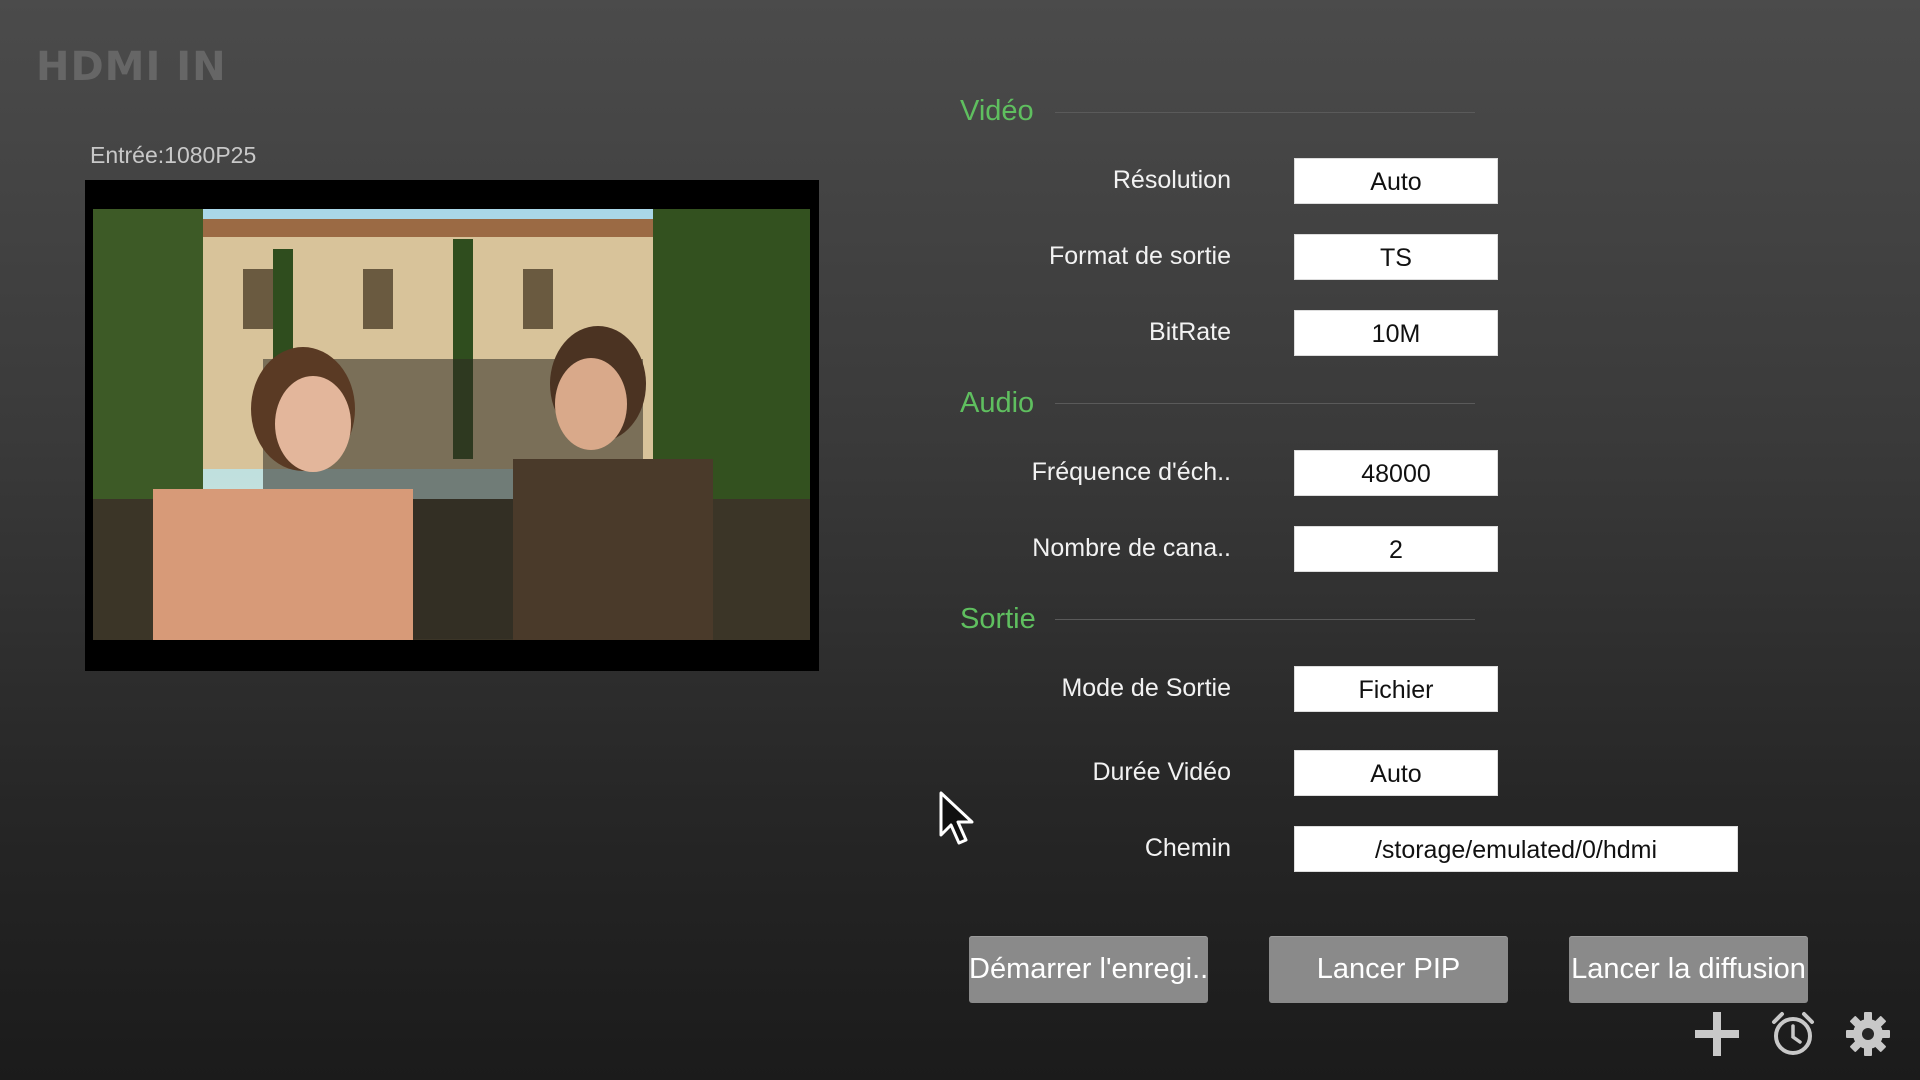  Describe the element at coordinates (131, 67) in the screenshot. I see `app-title: HDMI IN` at that location.